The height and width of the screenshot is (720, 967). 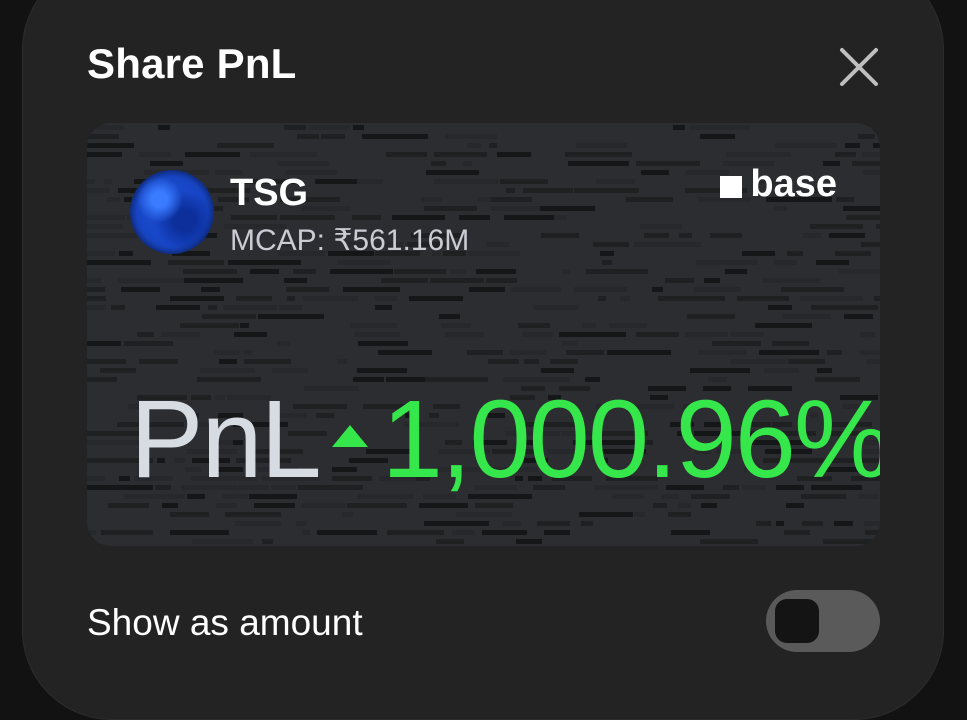 What do you see at coordinates (350, 240) in the screenshot?
I see `token-mcap: MCAP: ₹561.16M` at bounding box center [350, 240].